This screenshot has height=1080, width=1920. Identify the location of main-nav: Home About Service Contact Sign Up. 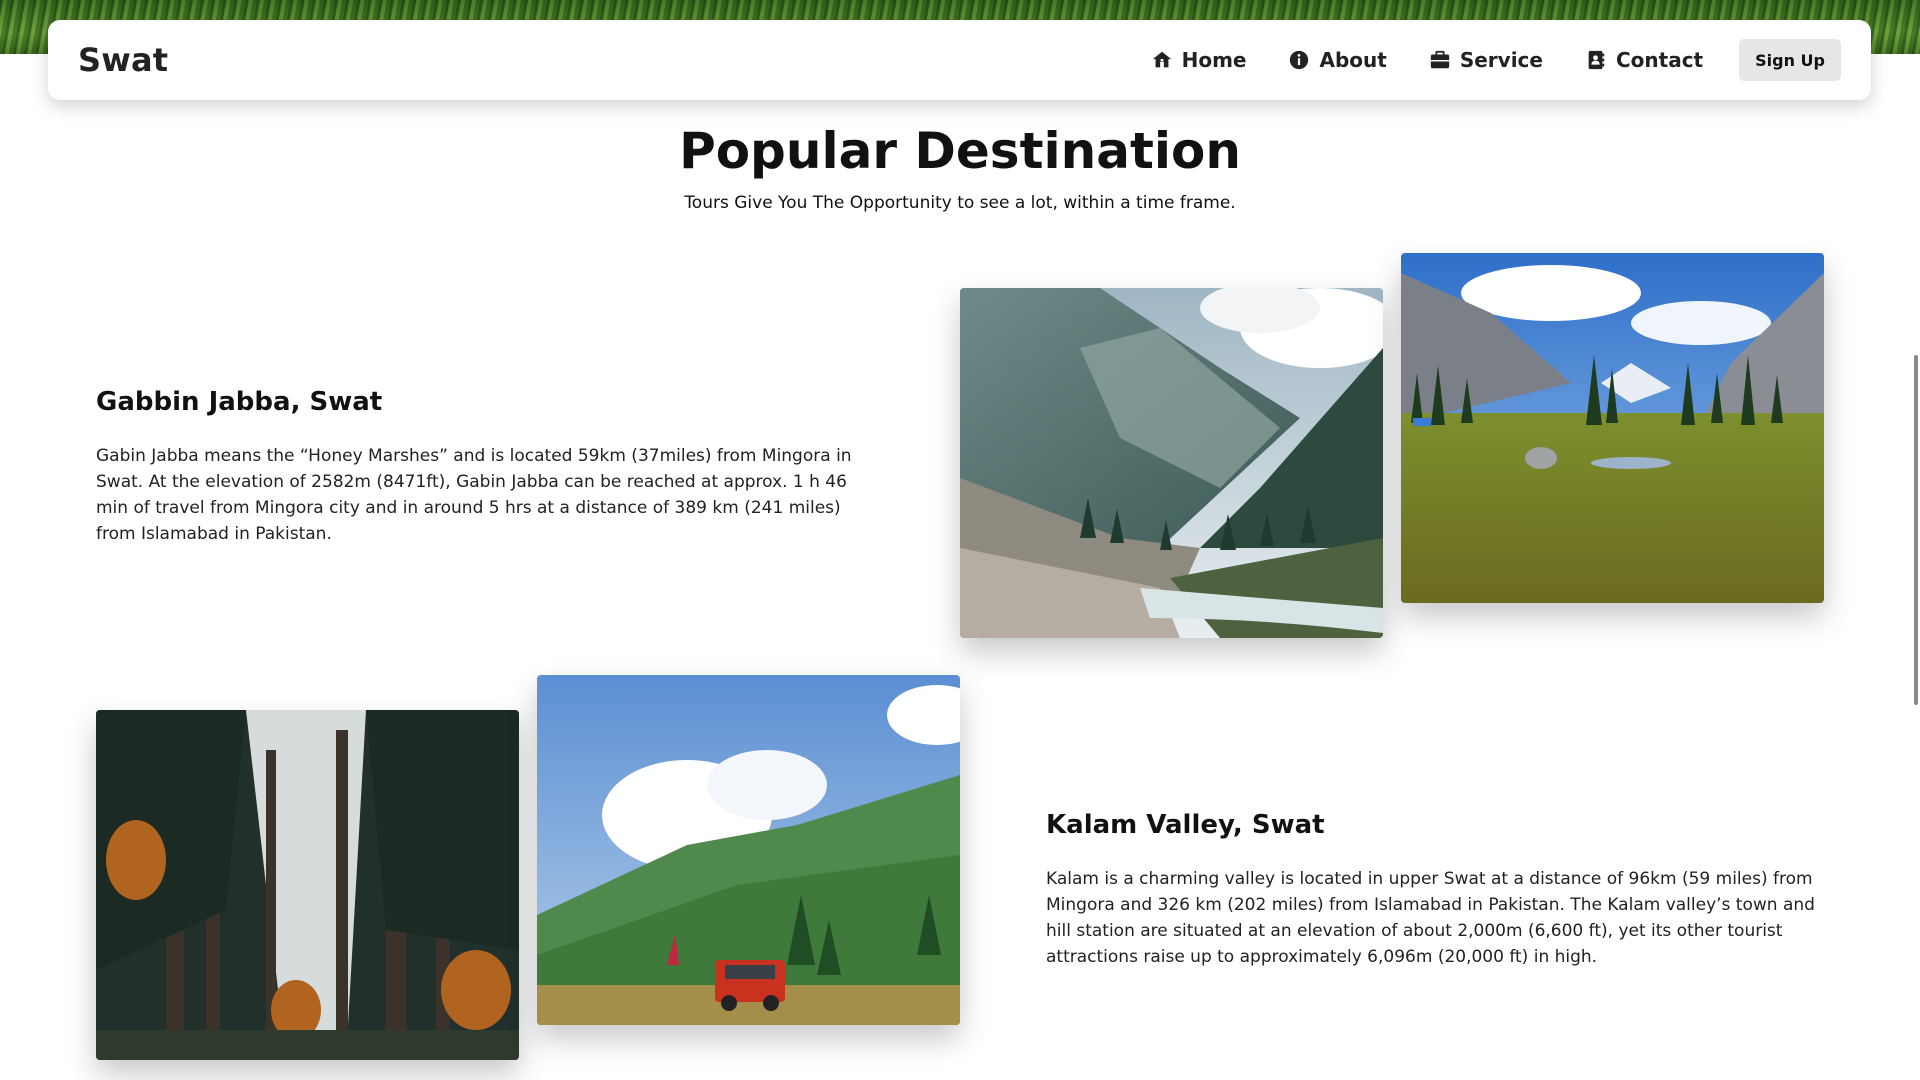
(1475, 60).